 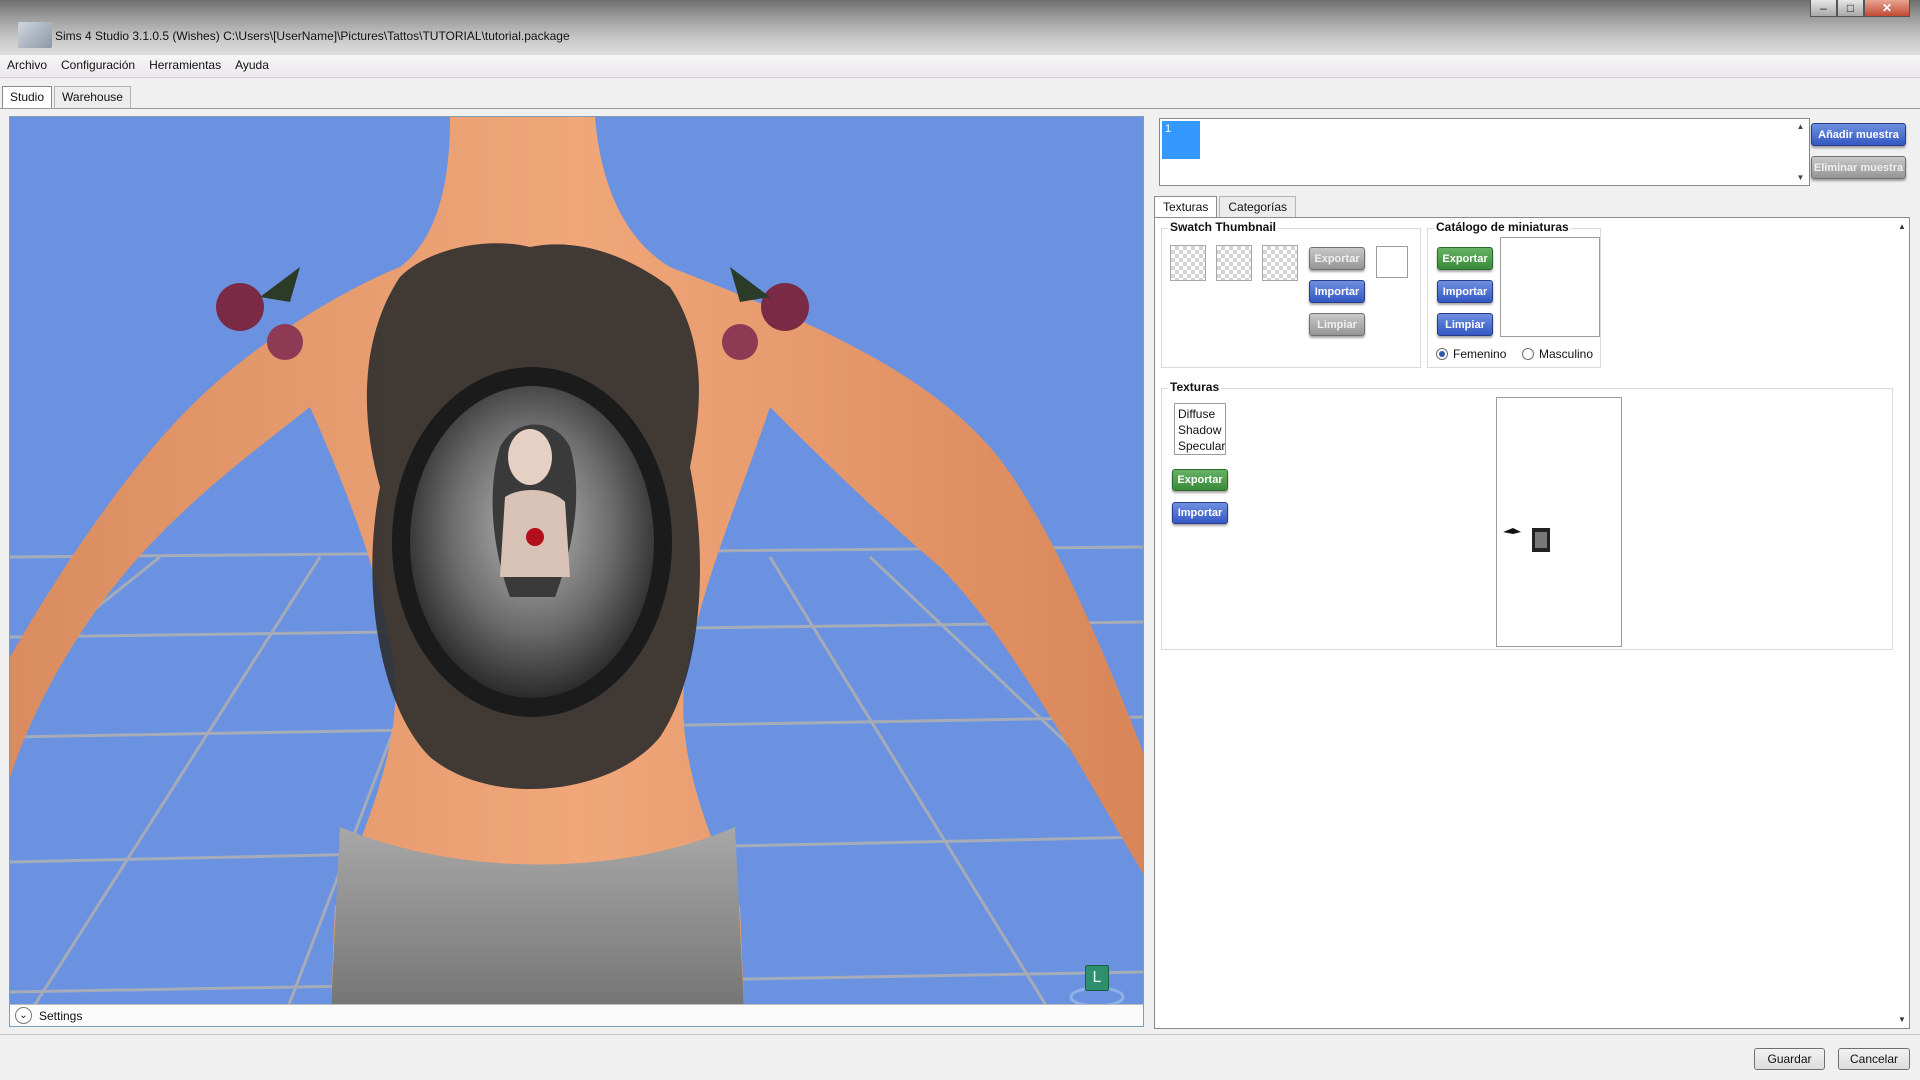 I want to click on texture-import-button: Importar, so click(x=1200, y=513).